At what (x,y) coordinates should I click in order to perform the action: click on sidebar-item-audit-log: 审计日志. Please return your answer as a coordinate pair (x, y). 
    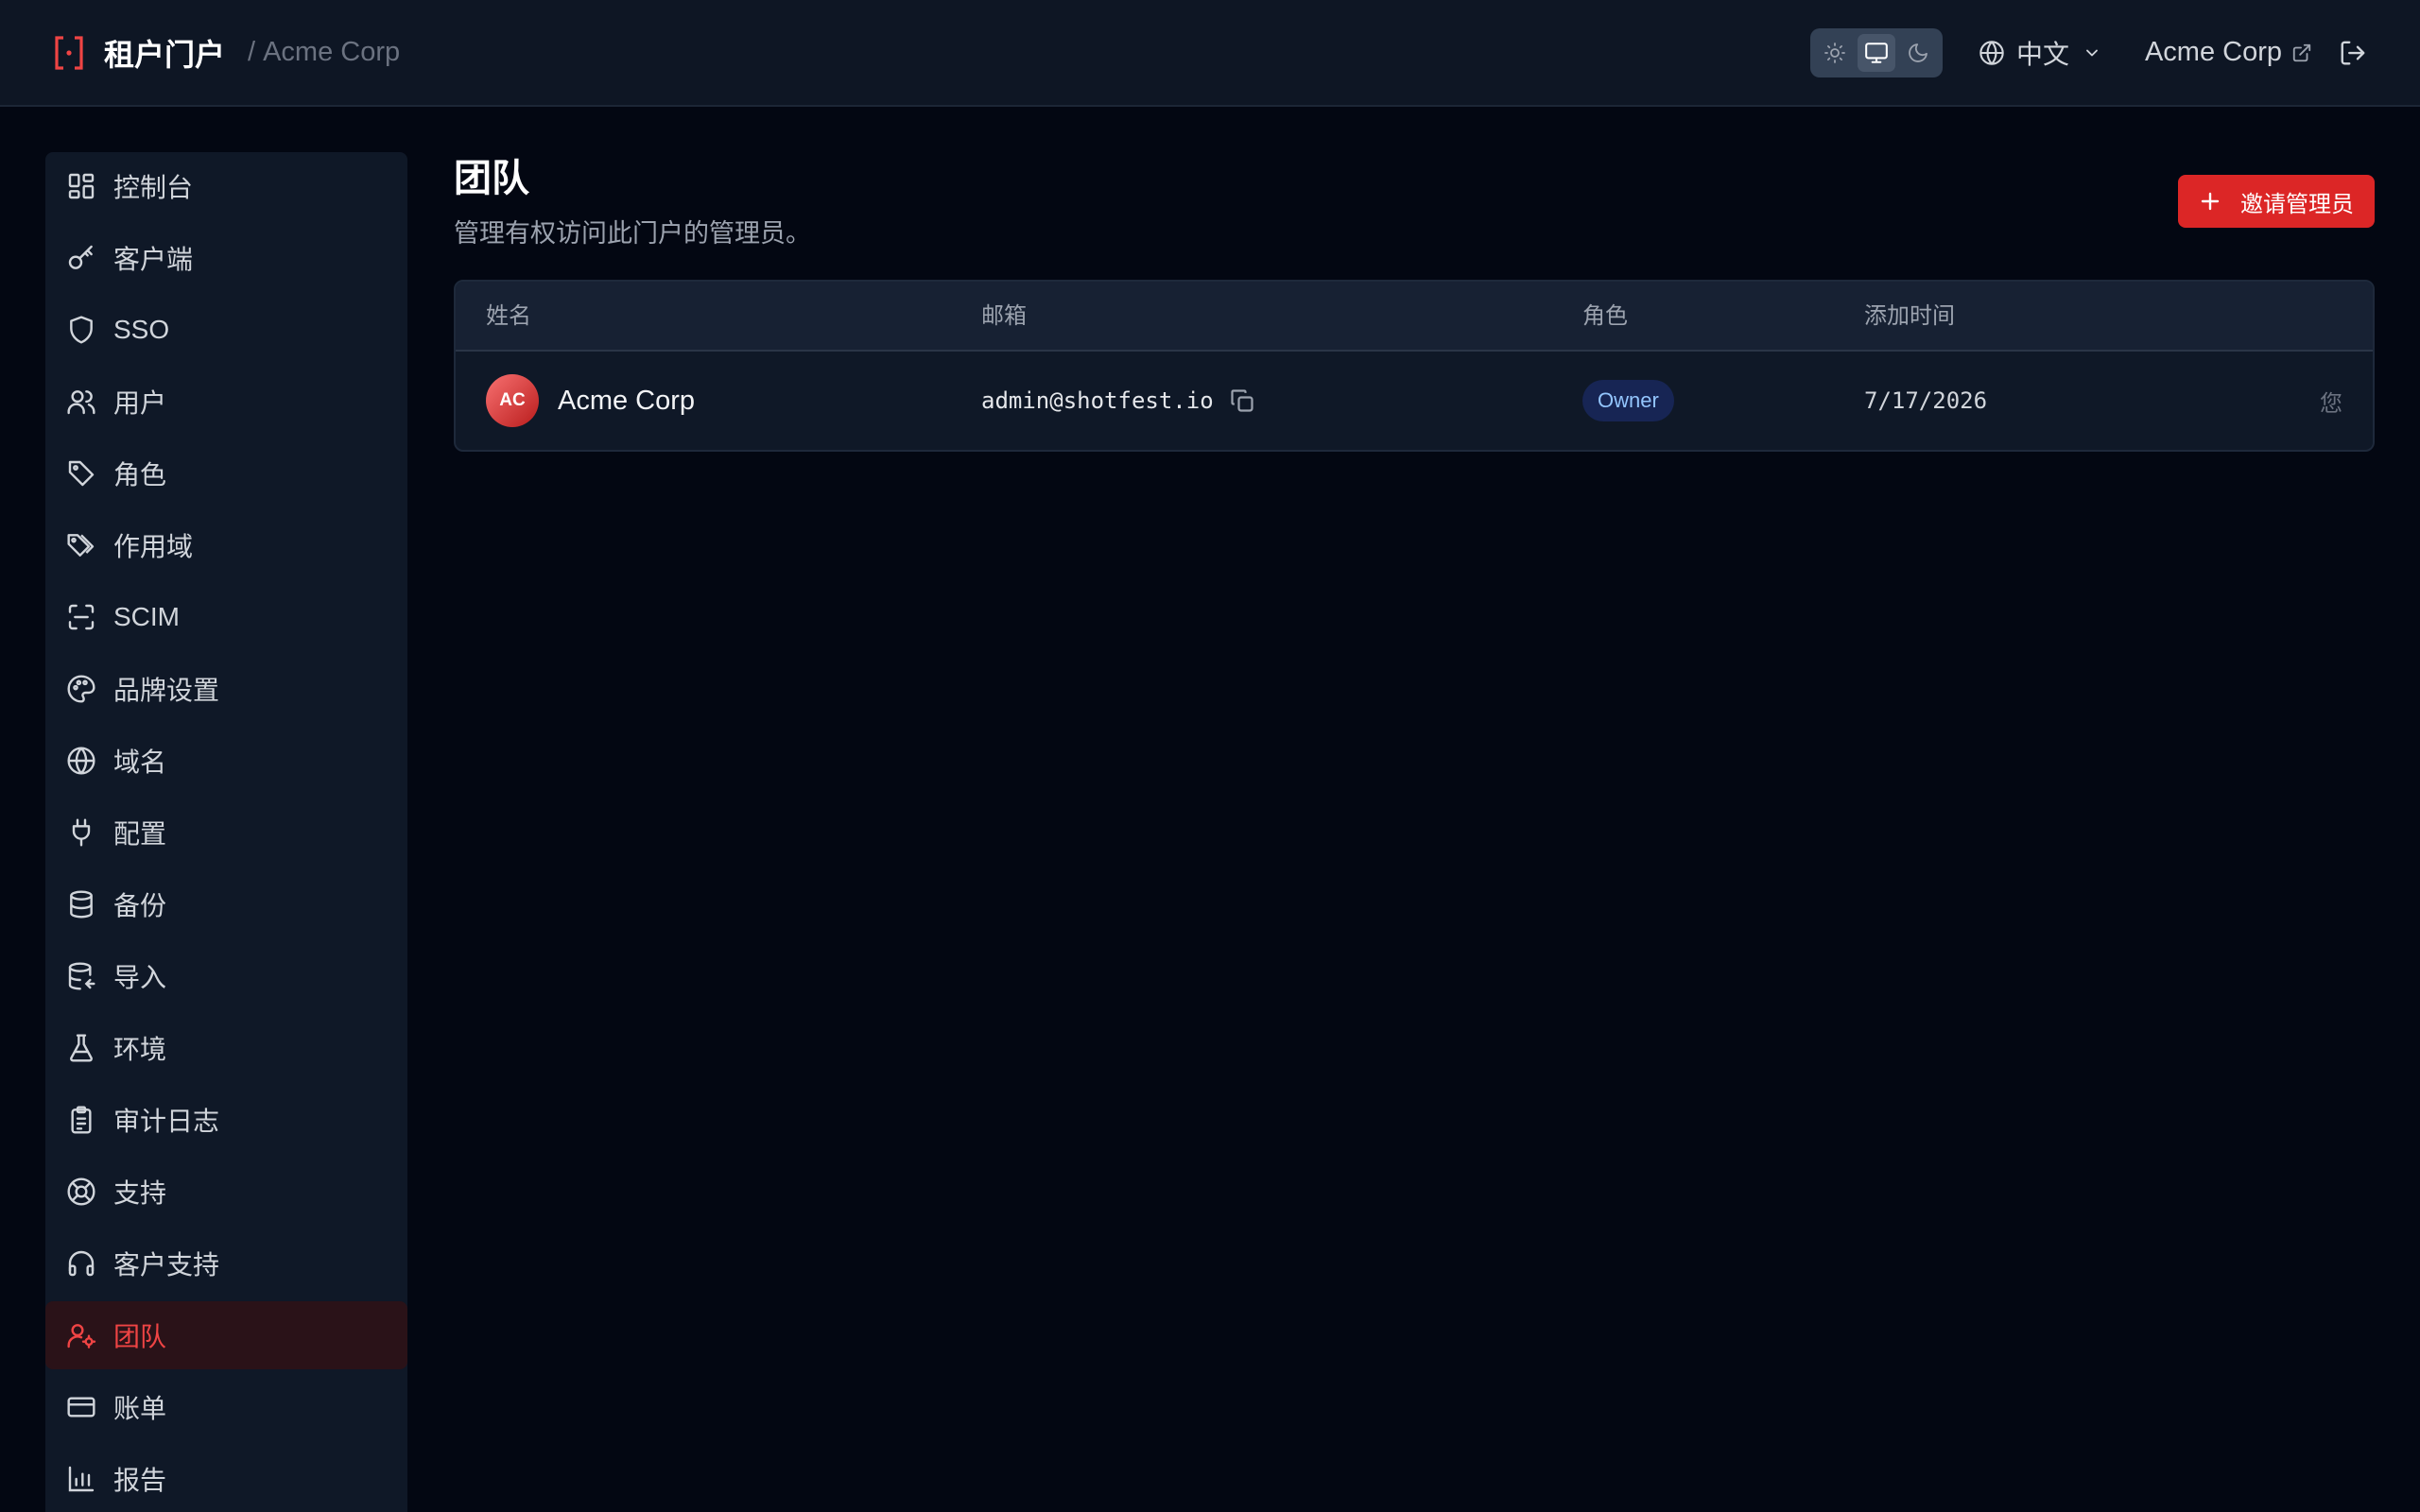
    Looking at the image, I should click on (226, 1120).